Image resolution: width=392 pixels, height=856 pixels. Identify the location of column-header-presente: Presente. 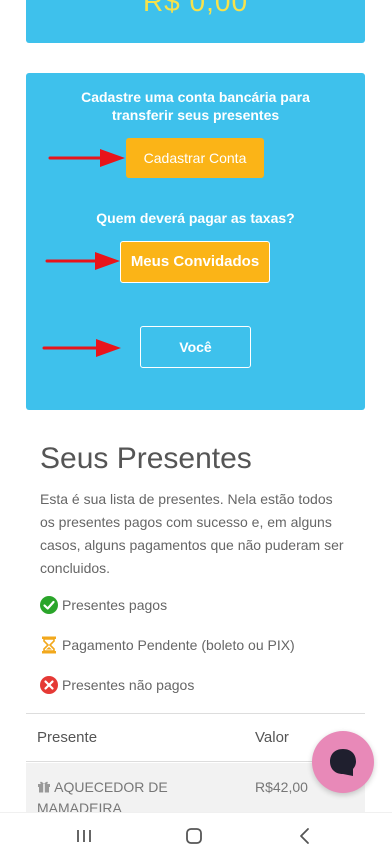
(67, 737).